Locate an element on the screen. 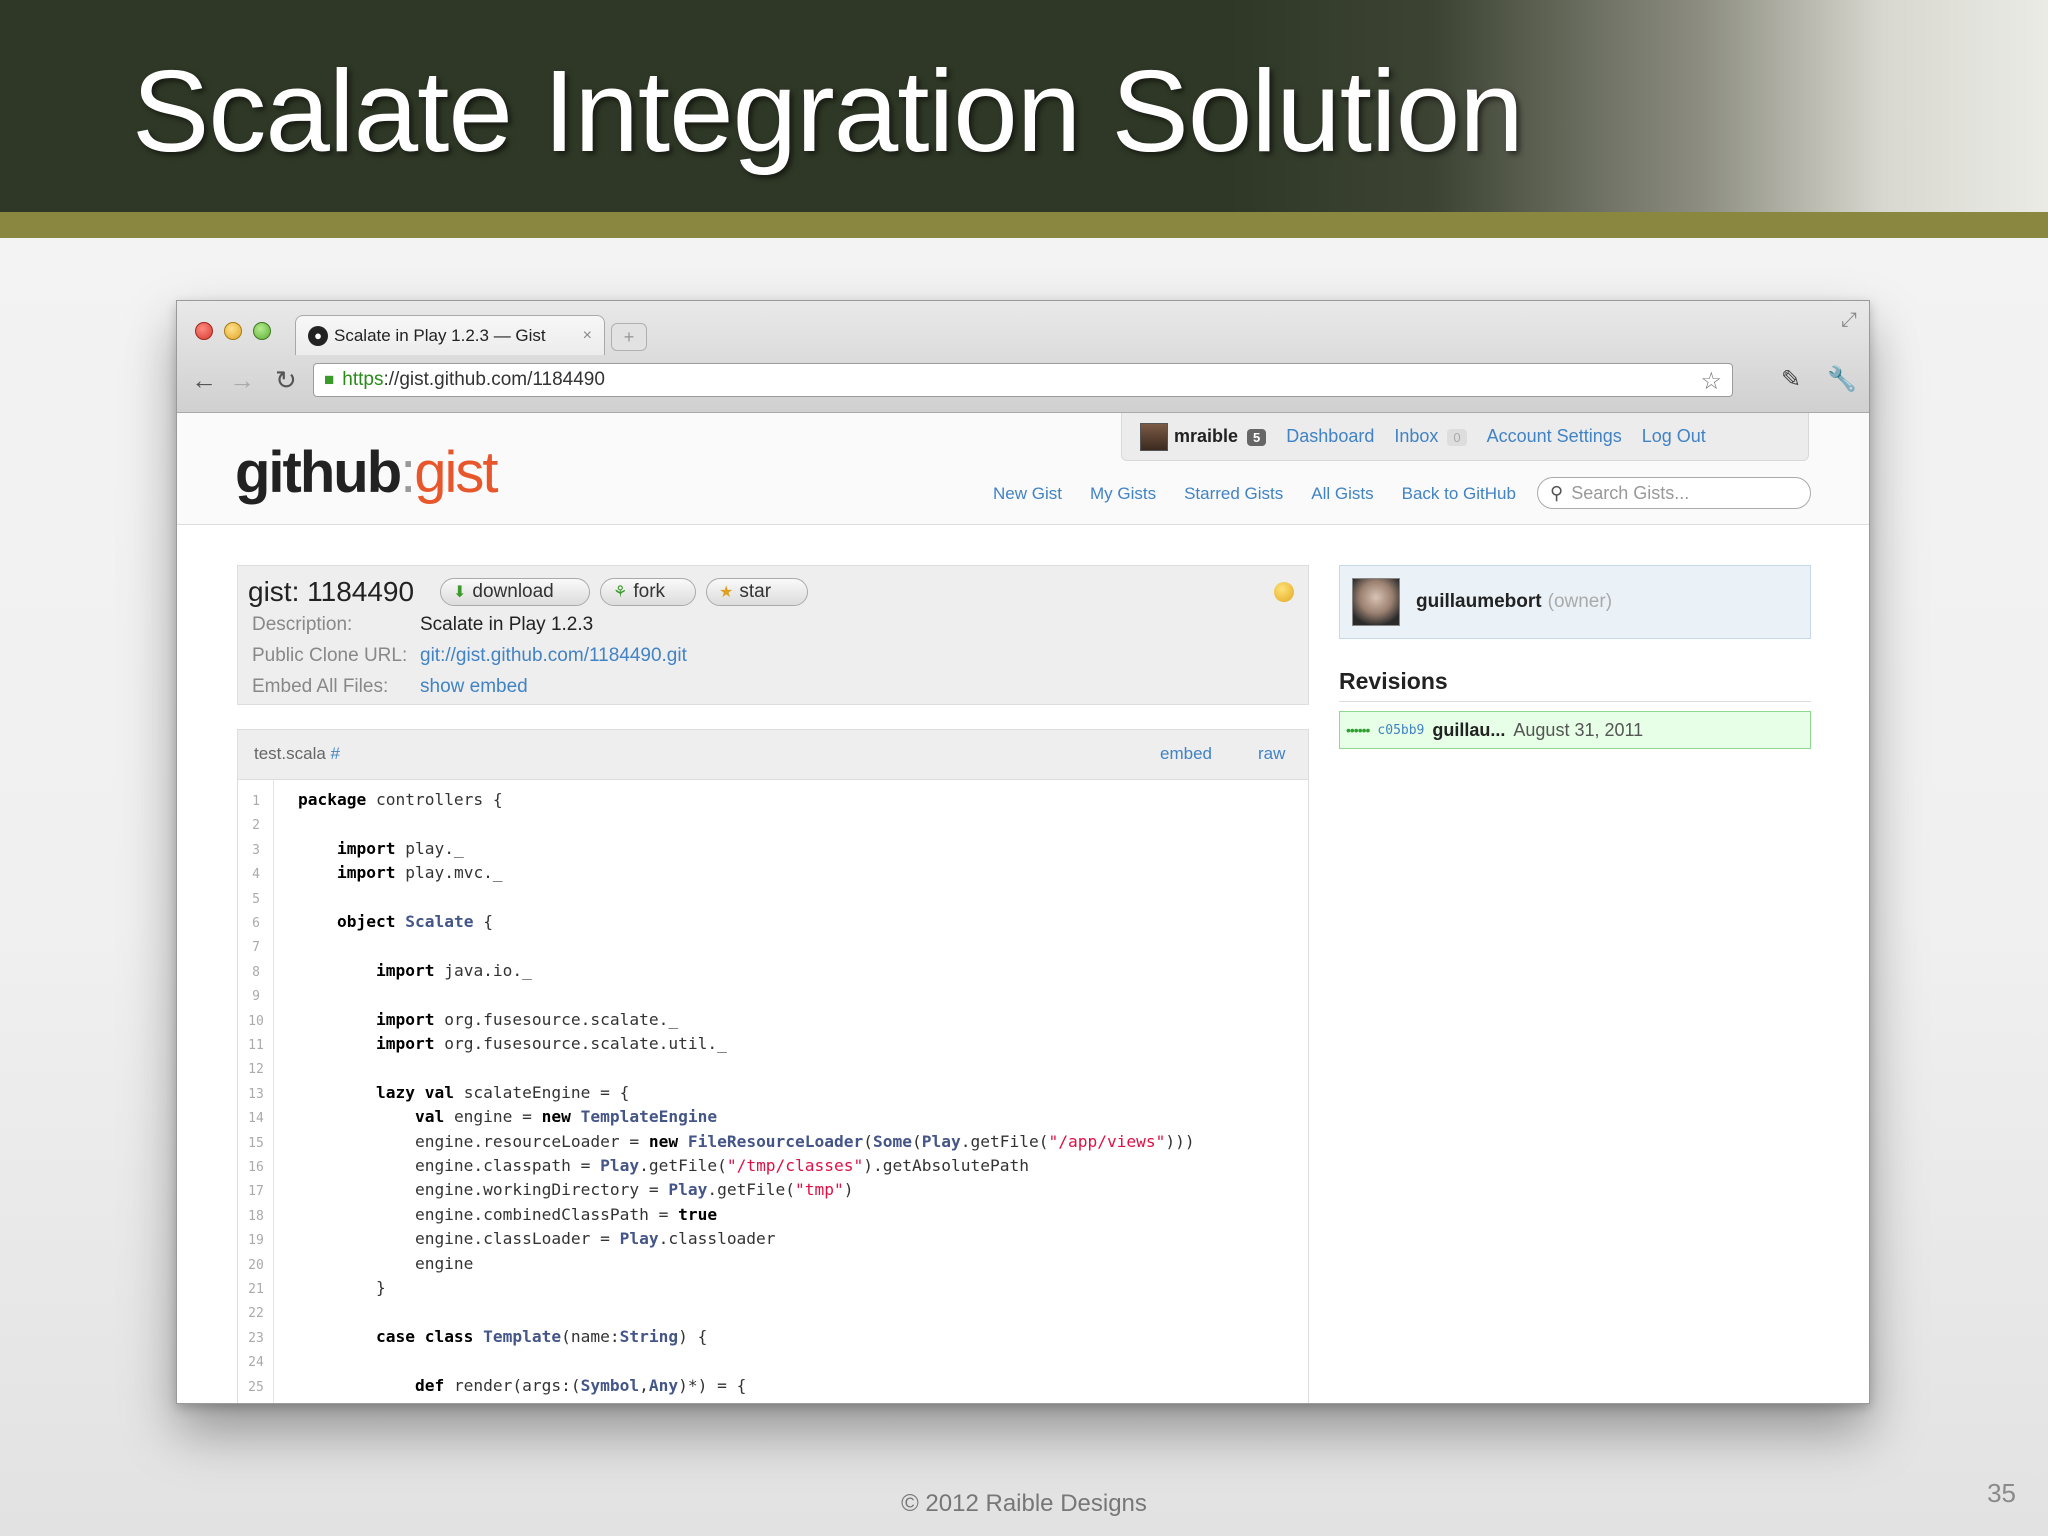  line-number: 16 is located at coordinates (256, 1167).